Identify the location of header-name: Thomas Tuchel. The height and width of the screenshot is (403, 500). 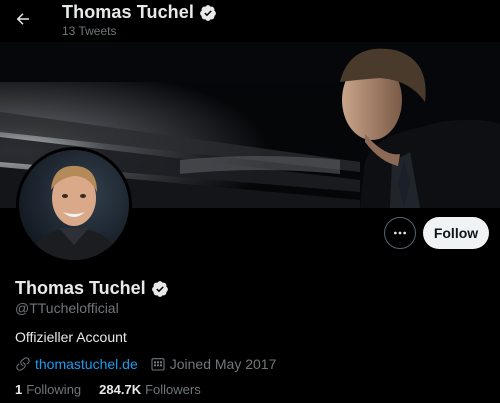
(128, 12).